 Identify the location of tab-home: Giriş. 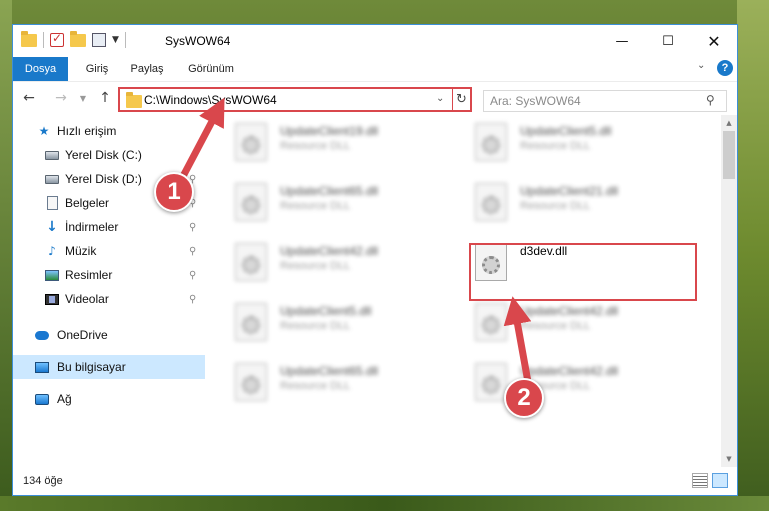
(97, 69).